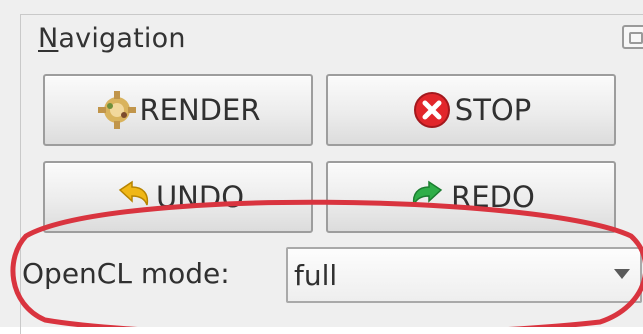 This screenshot has width=643, height=334. What do you see at coordinates (122, 38) in the screenshot?
I see `panel-title-text: avigation` at bounding box center [122, 38].